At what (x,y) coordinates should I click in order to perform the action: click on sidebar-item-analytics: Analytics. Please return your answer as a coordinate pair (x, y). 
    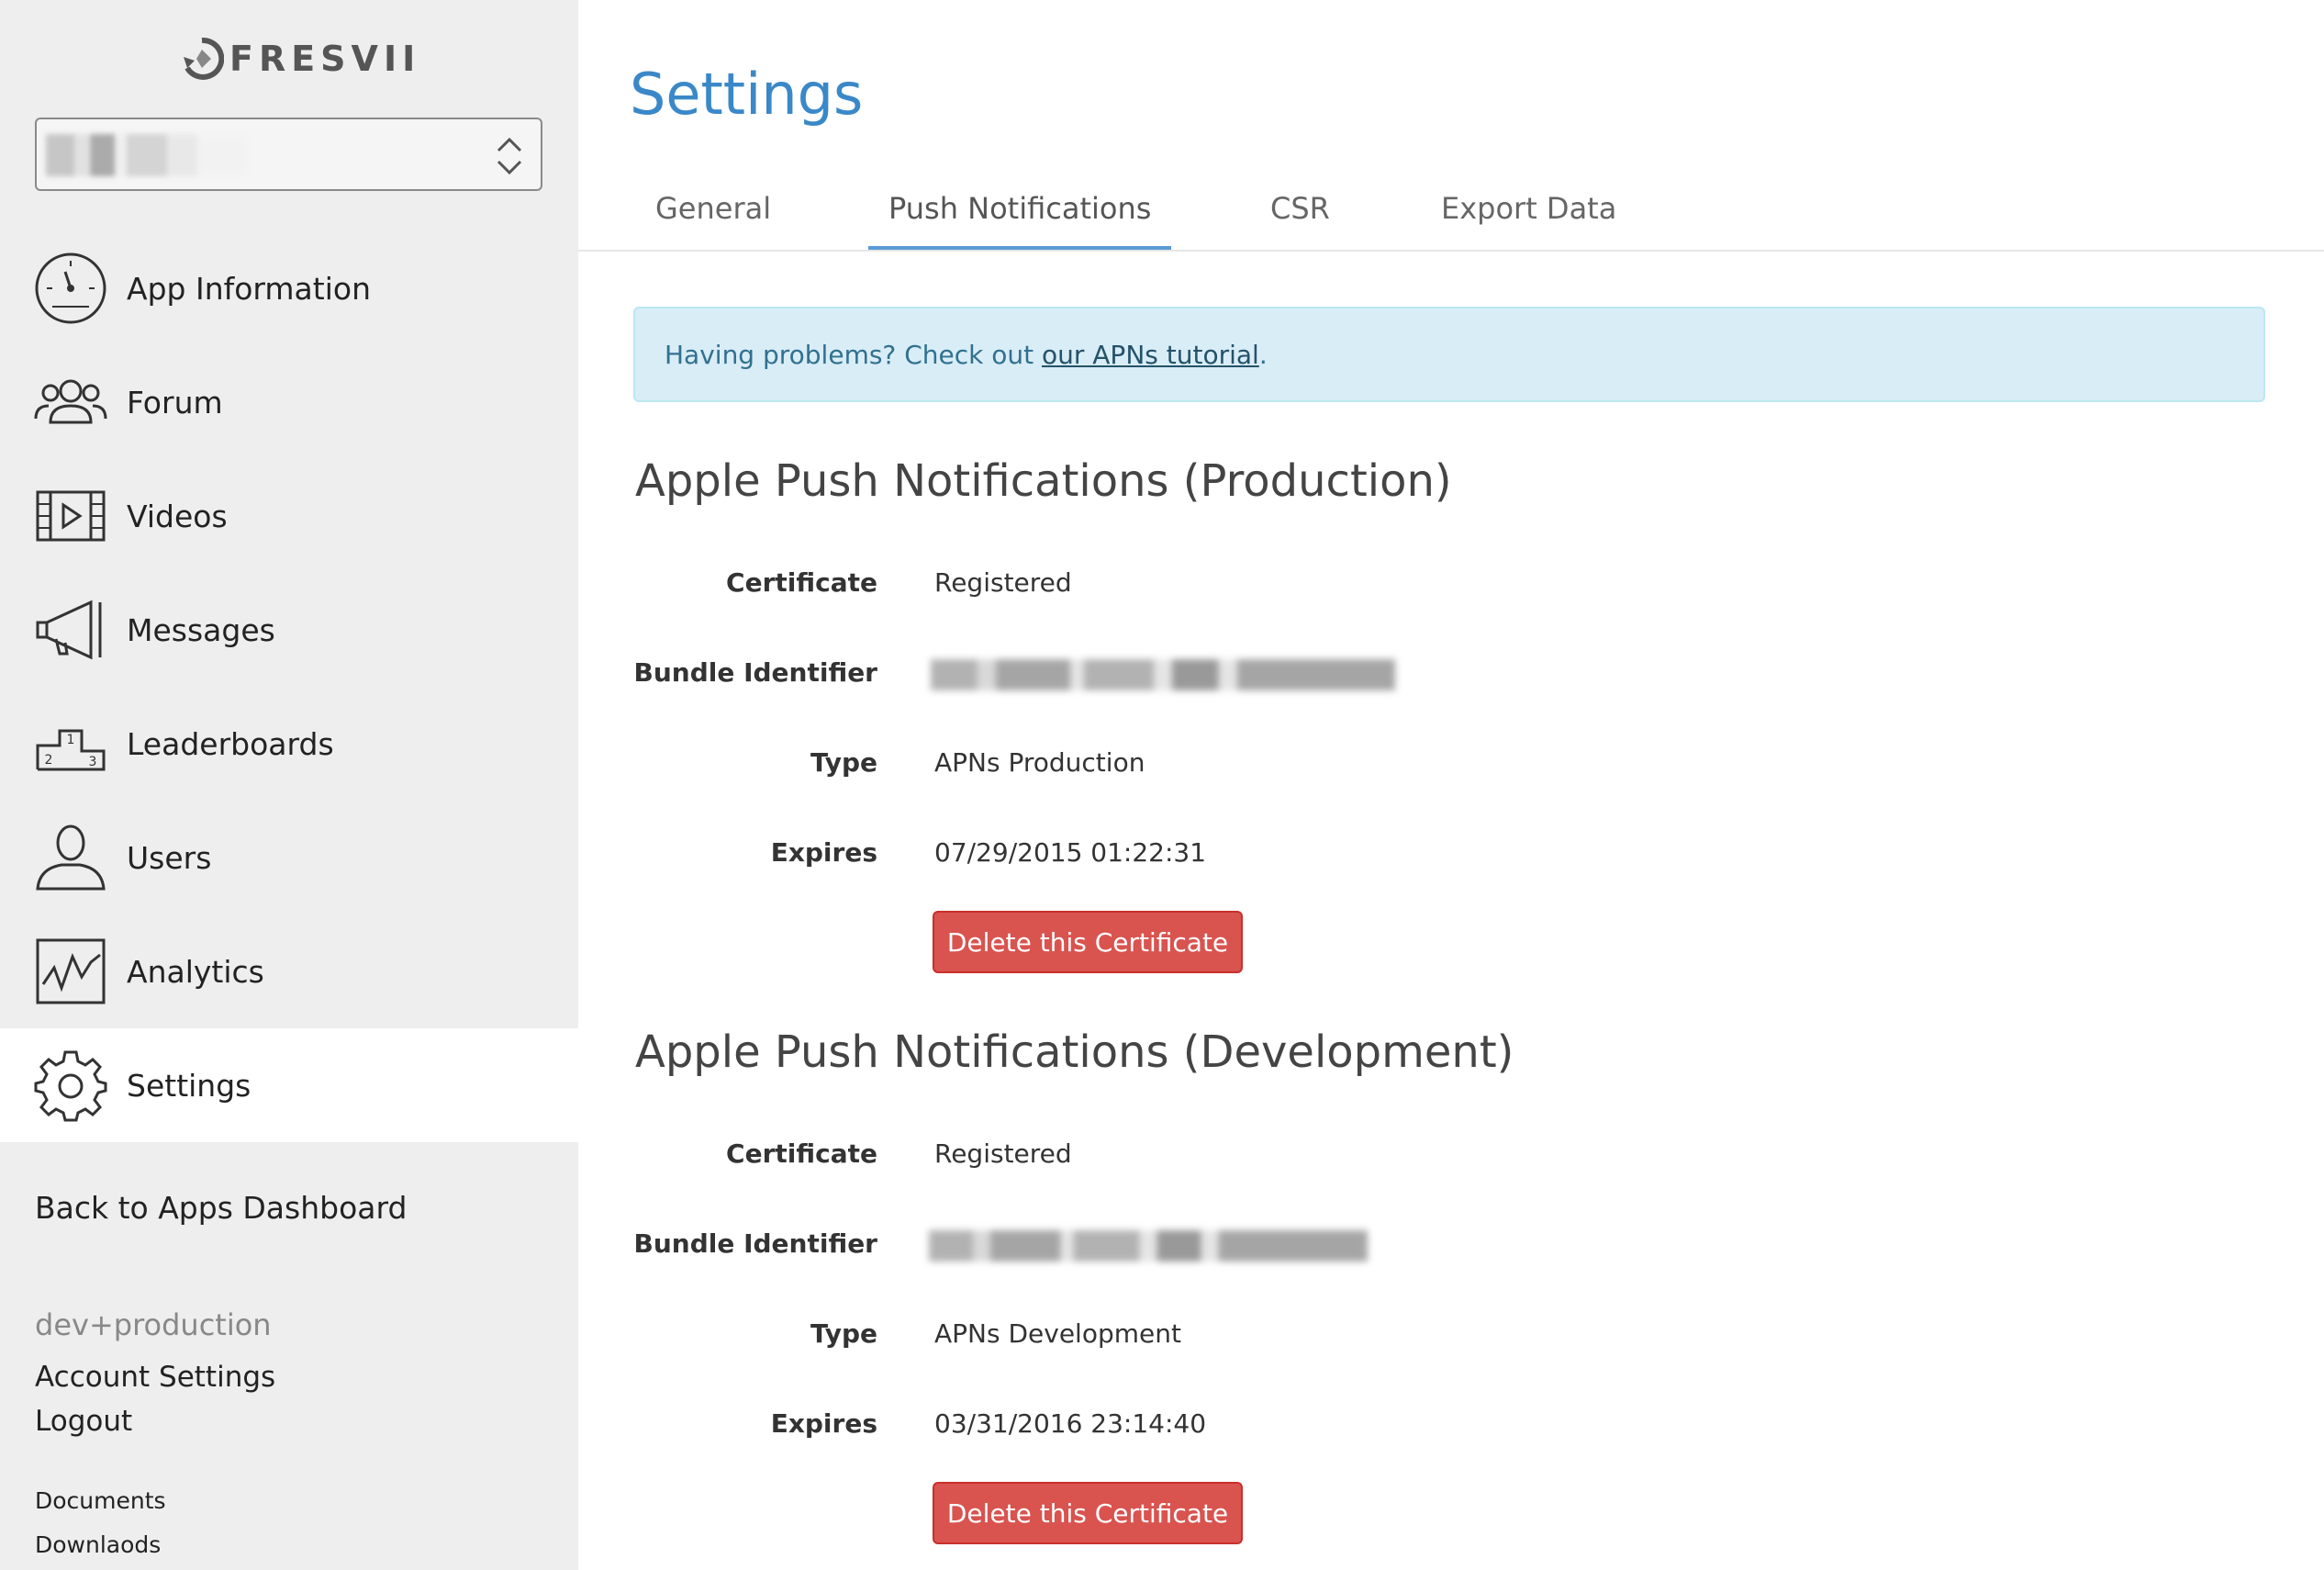
    Looking at the image, I should click on (289, 971).